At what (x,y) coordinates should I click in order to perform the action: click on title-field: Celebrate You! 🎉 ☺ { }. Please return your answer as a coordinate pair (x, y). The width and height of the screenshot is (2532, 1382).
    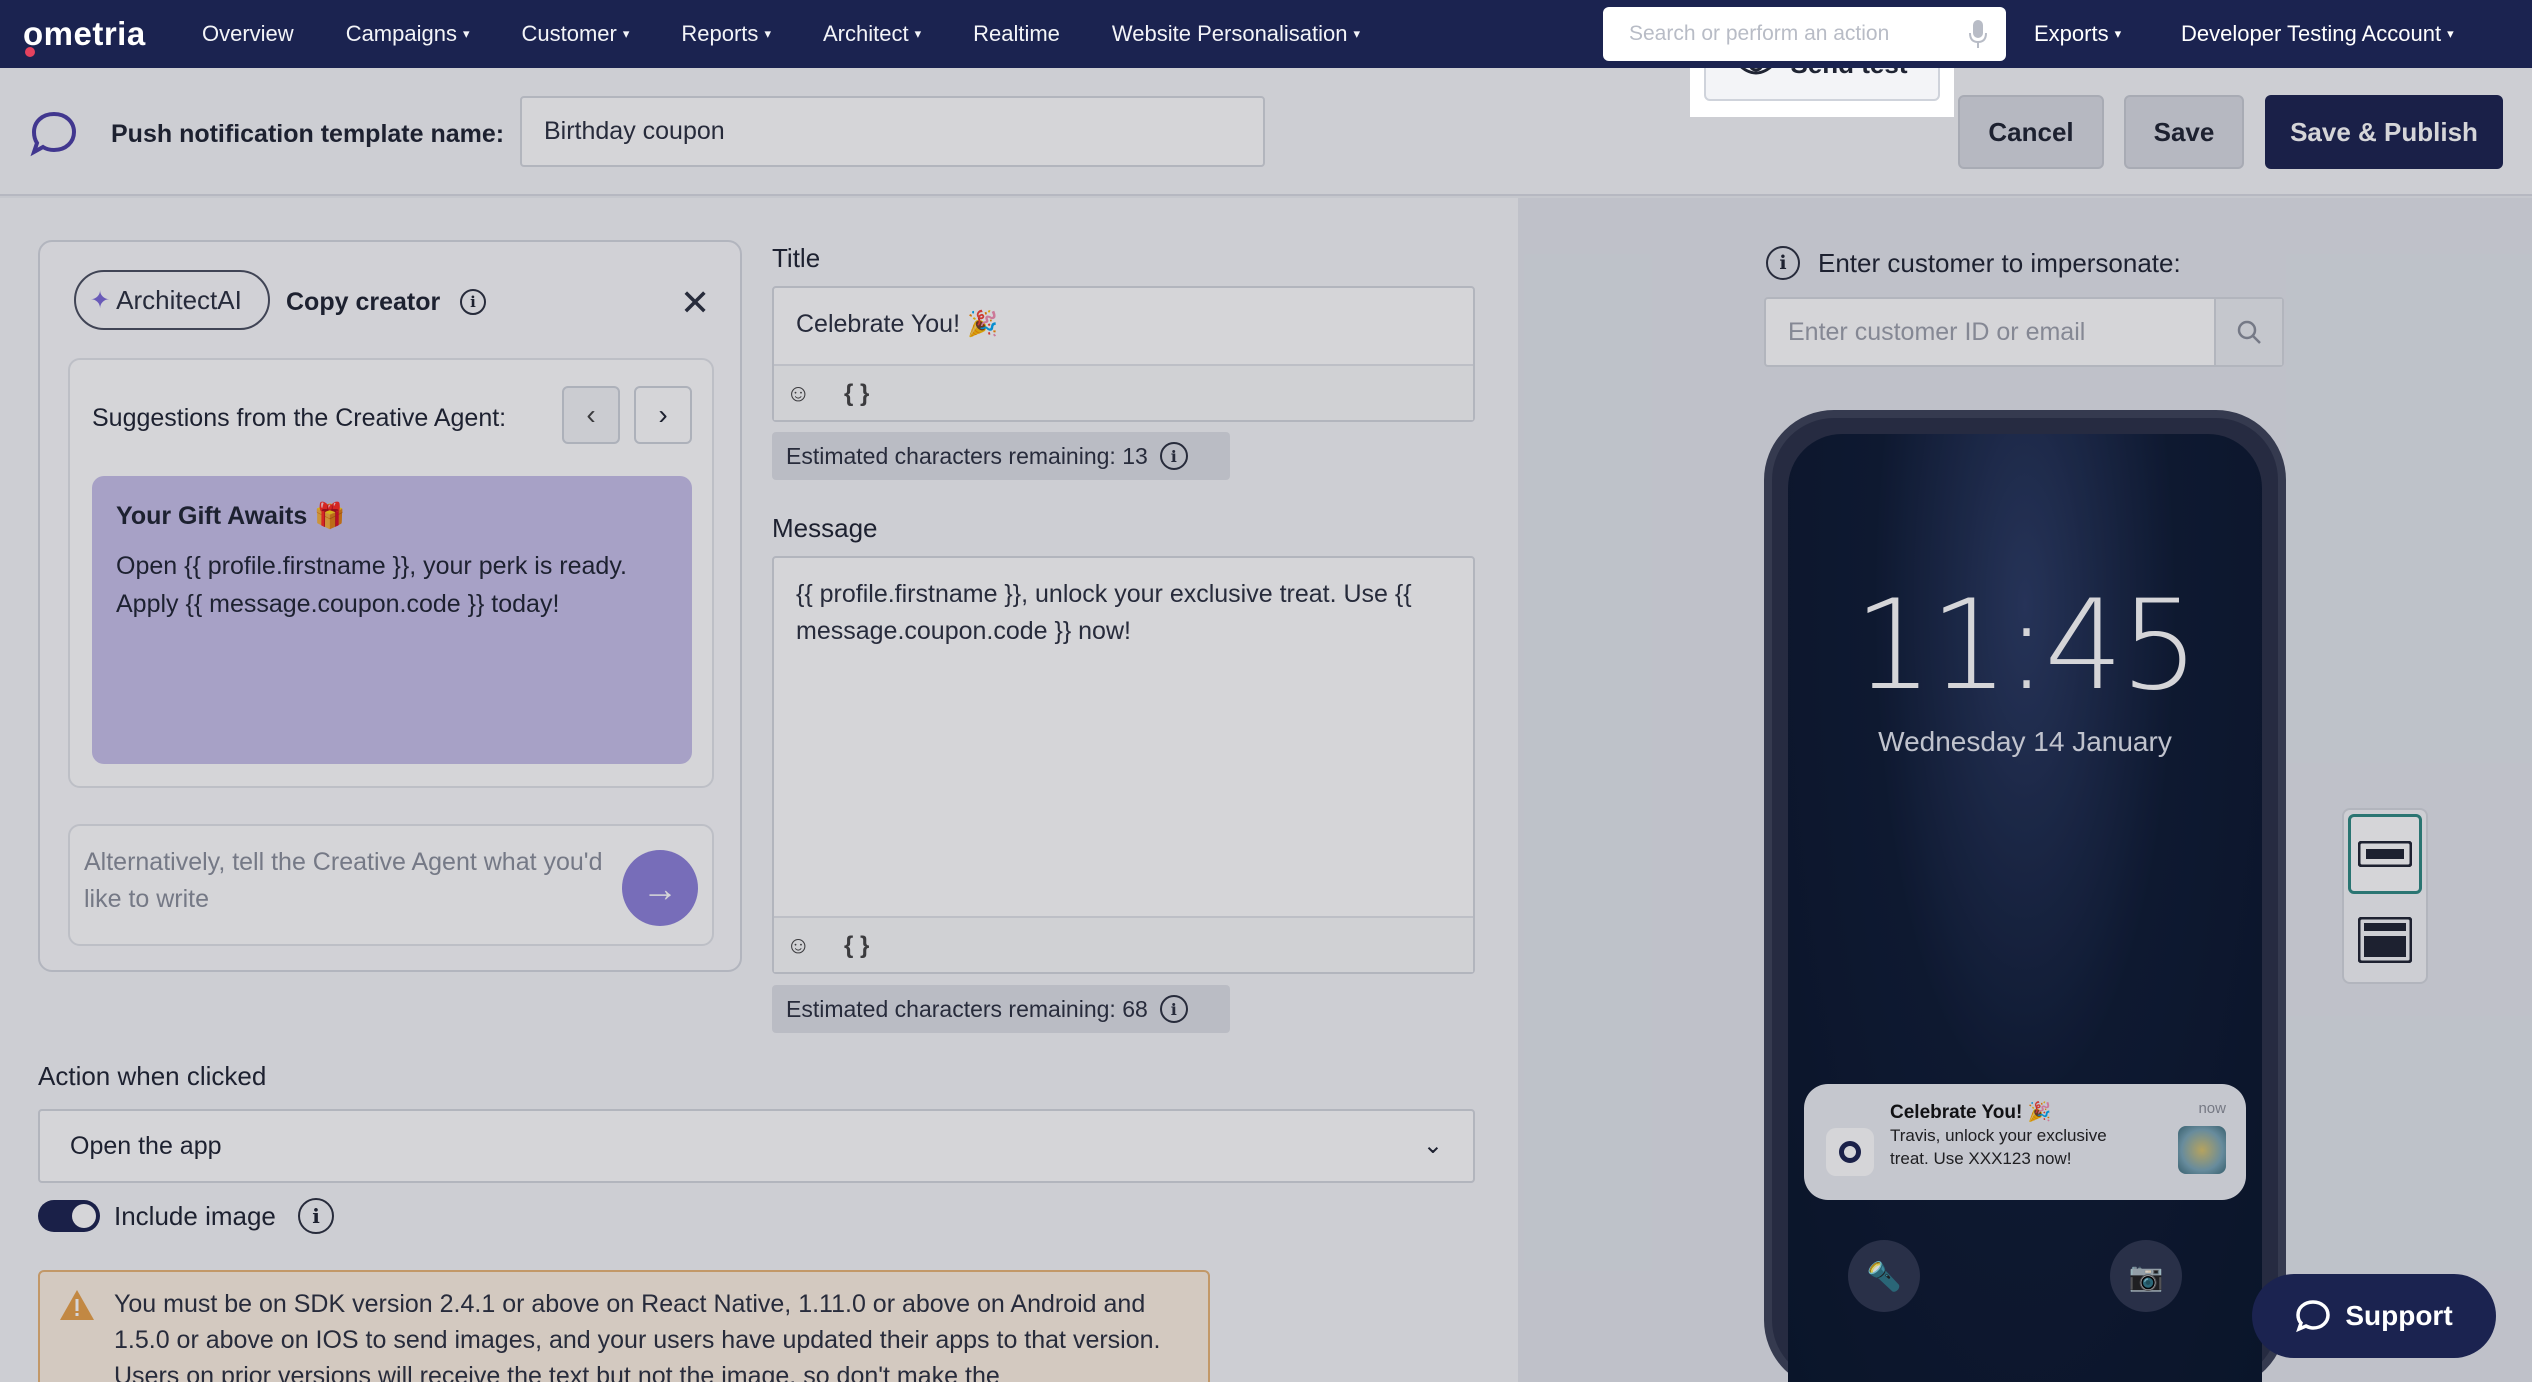
    Looking at the image, I should click on (1123, 354).